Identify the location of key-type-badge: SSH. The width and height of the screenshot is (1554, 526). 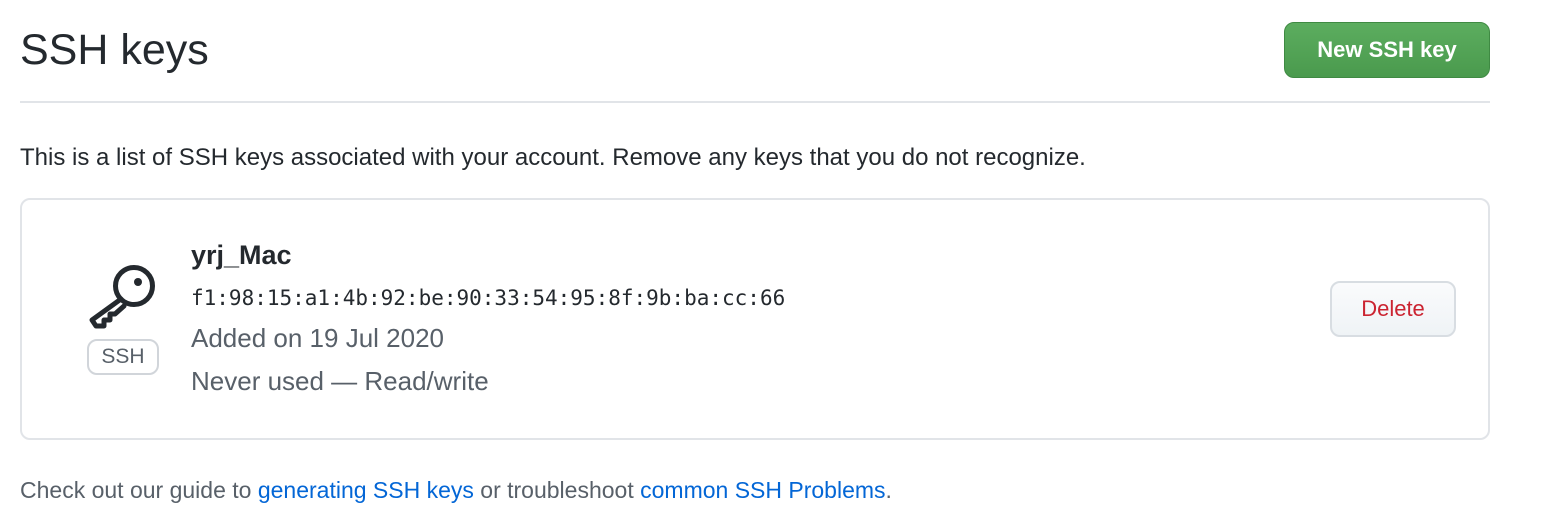
(123, 357).